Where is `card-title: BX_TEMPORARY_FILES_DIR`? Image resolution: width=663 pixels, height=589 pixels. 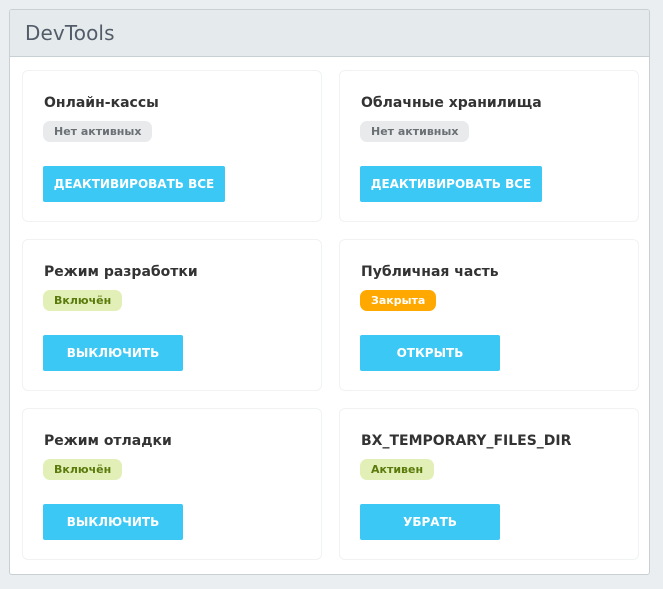 card-title: BX_TEMPORARY_FILES_DIR is located at coordinates (466, 441).